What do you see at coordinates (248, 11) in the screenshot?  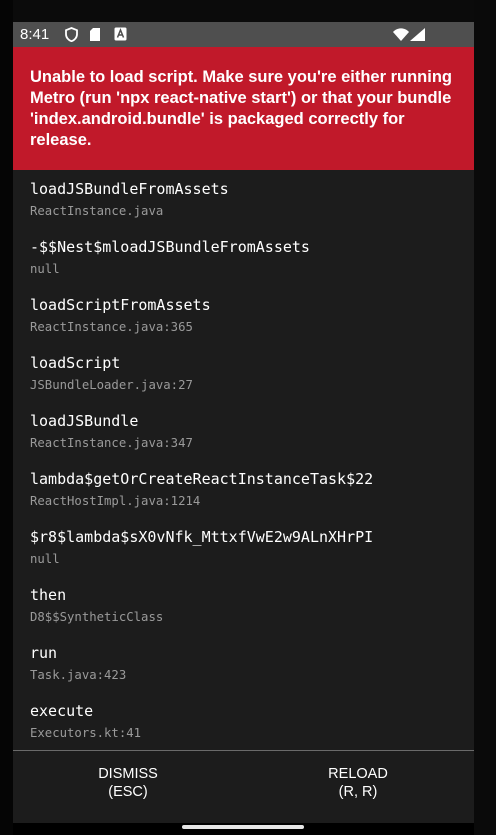 I see `device-bezel-top` at bounding box center [248, 11].